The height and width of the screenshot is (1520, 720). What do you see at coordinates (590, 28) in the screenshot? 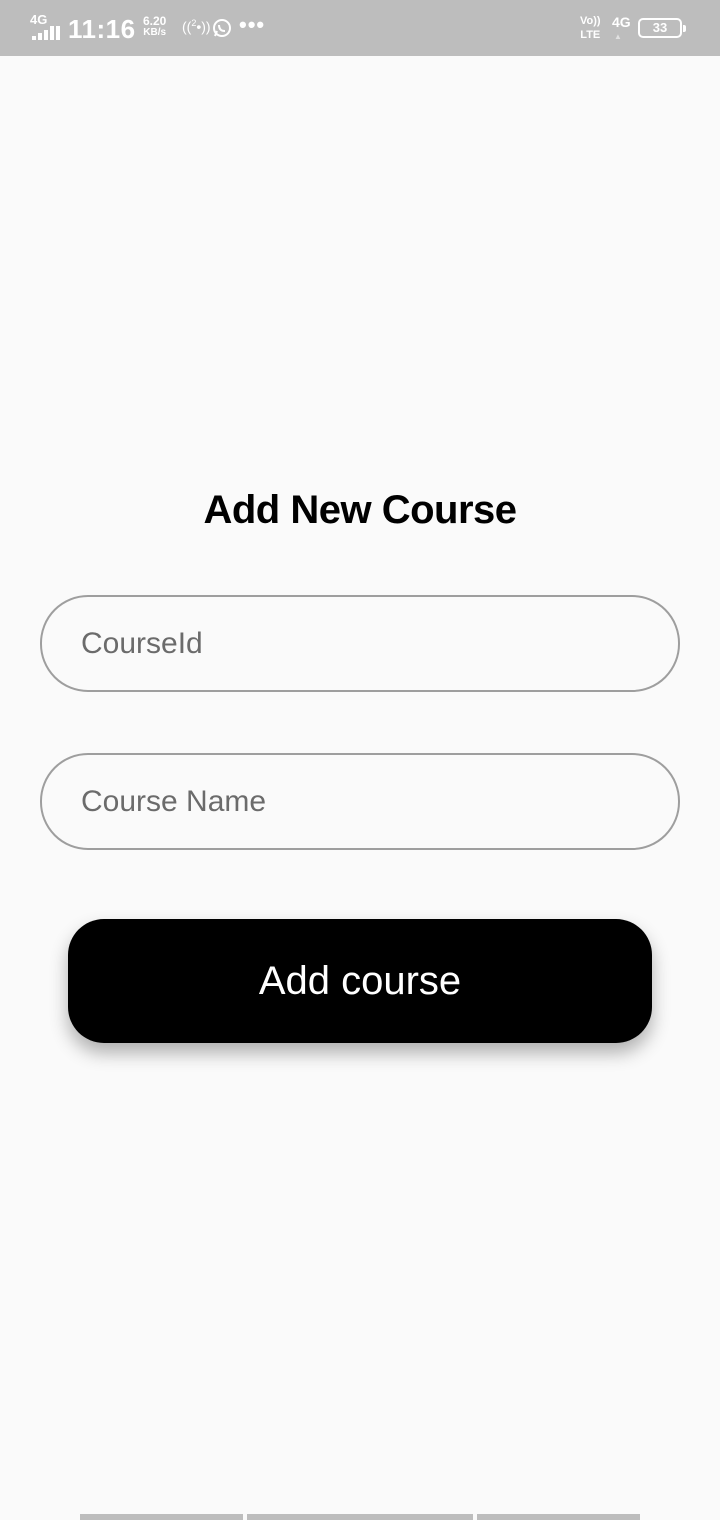
I see `volte-icon: Vo)) LTE` at bounding box center [590, 28].